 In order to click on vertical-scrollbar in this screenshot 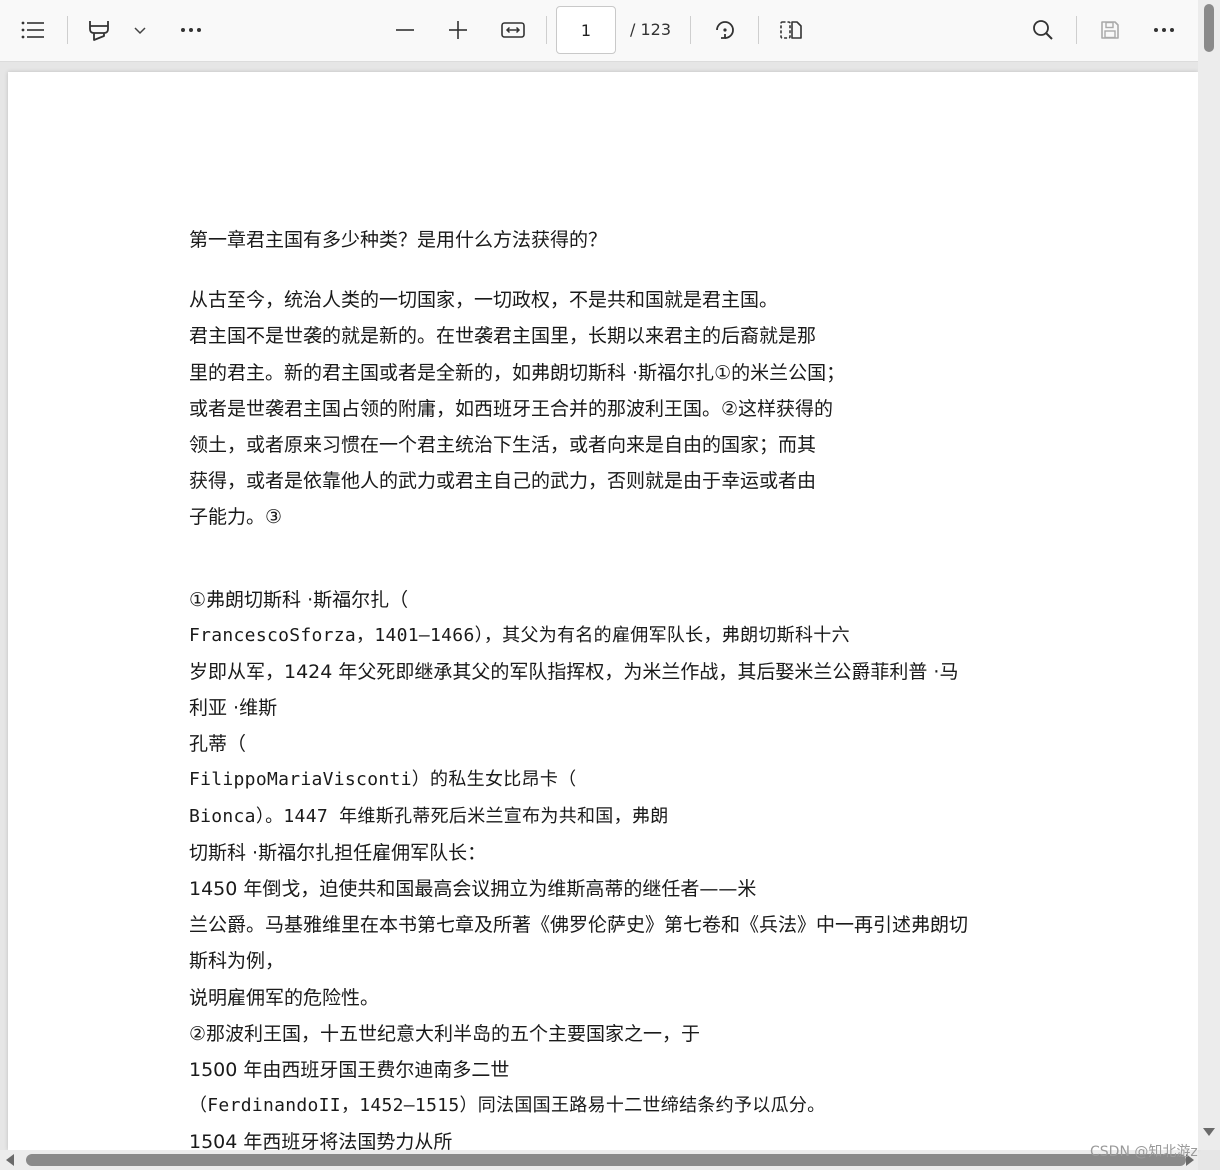, I will do `click(1209, 575)`.